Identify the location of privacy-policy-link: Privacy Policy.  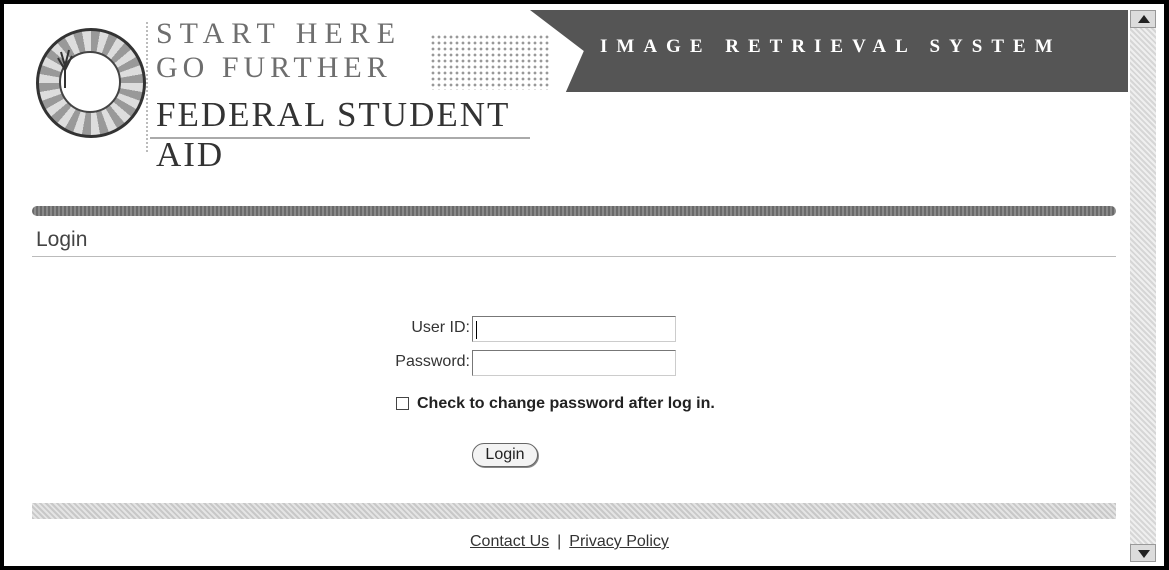
(619, 541).